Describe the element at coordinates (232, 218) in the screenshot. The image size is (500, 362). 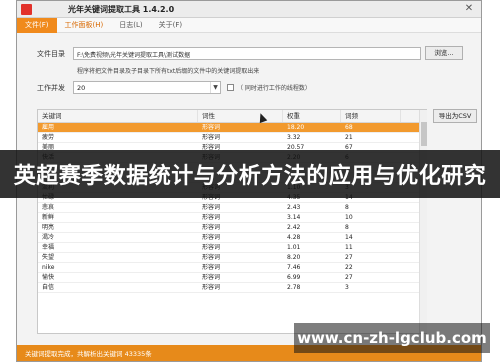
I see `table-row: 新鲜 形容词 3.14 10` at that location.